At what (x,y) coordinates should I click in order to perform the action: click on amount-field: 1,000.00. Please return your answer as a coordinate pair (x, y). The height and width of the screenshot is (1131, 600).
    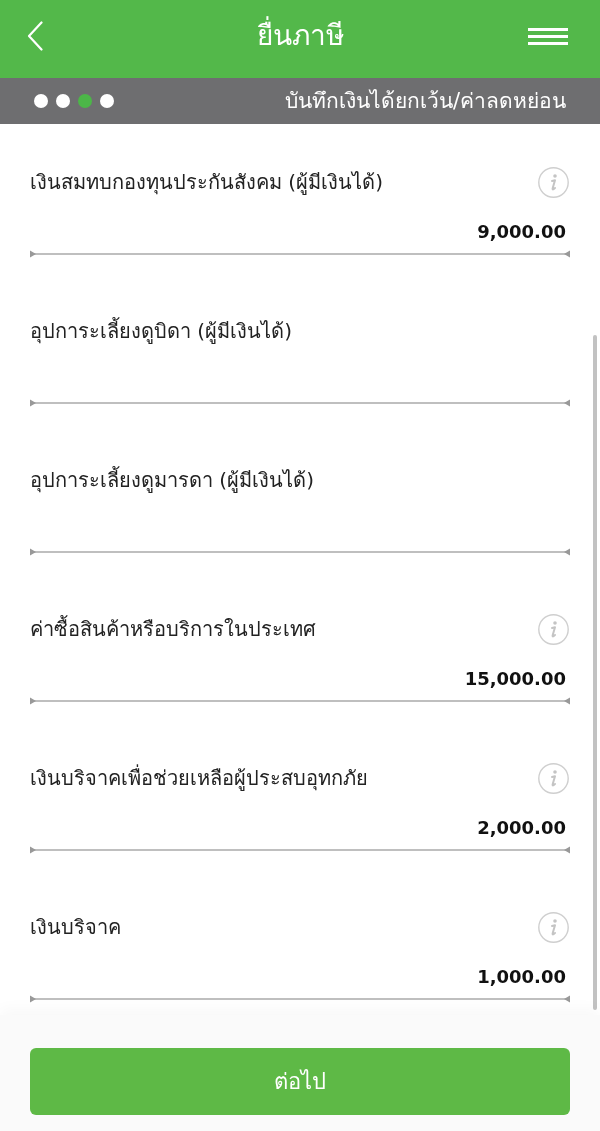
    Looking at the image, I should click on (300, 973).